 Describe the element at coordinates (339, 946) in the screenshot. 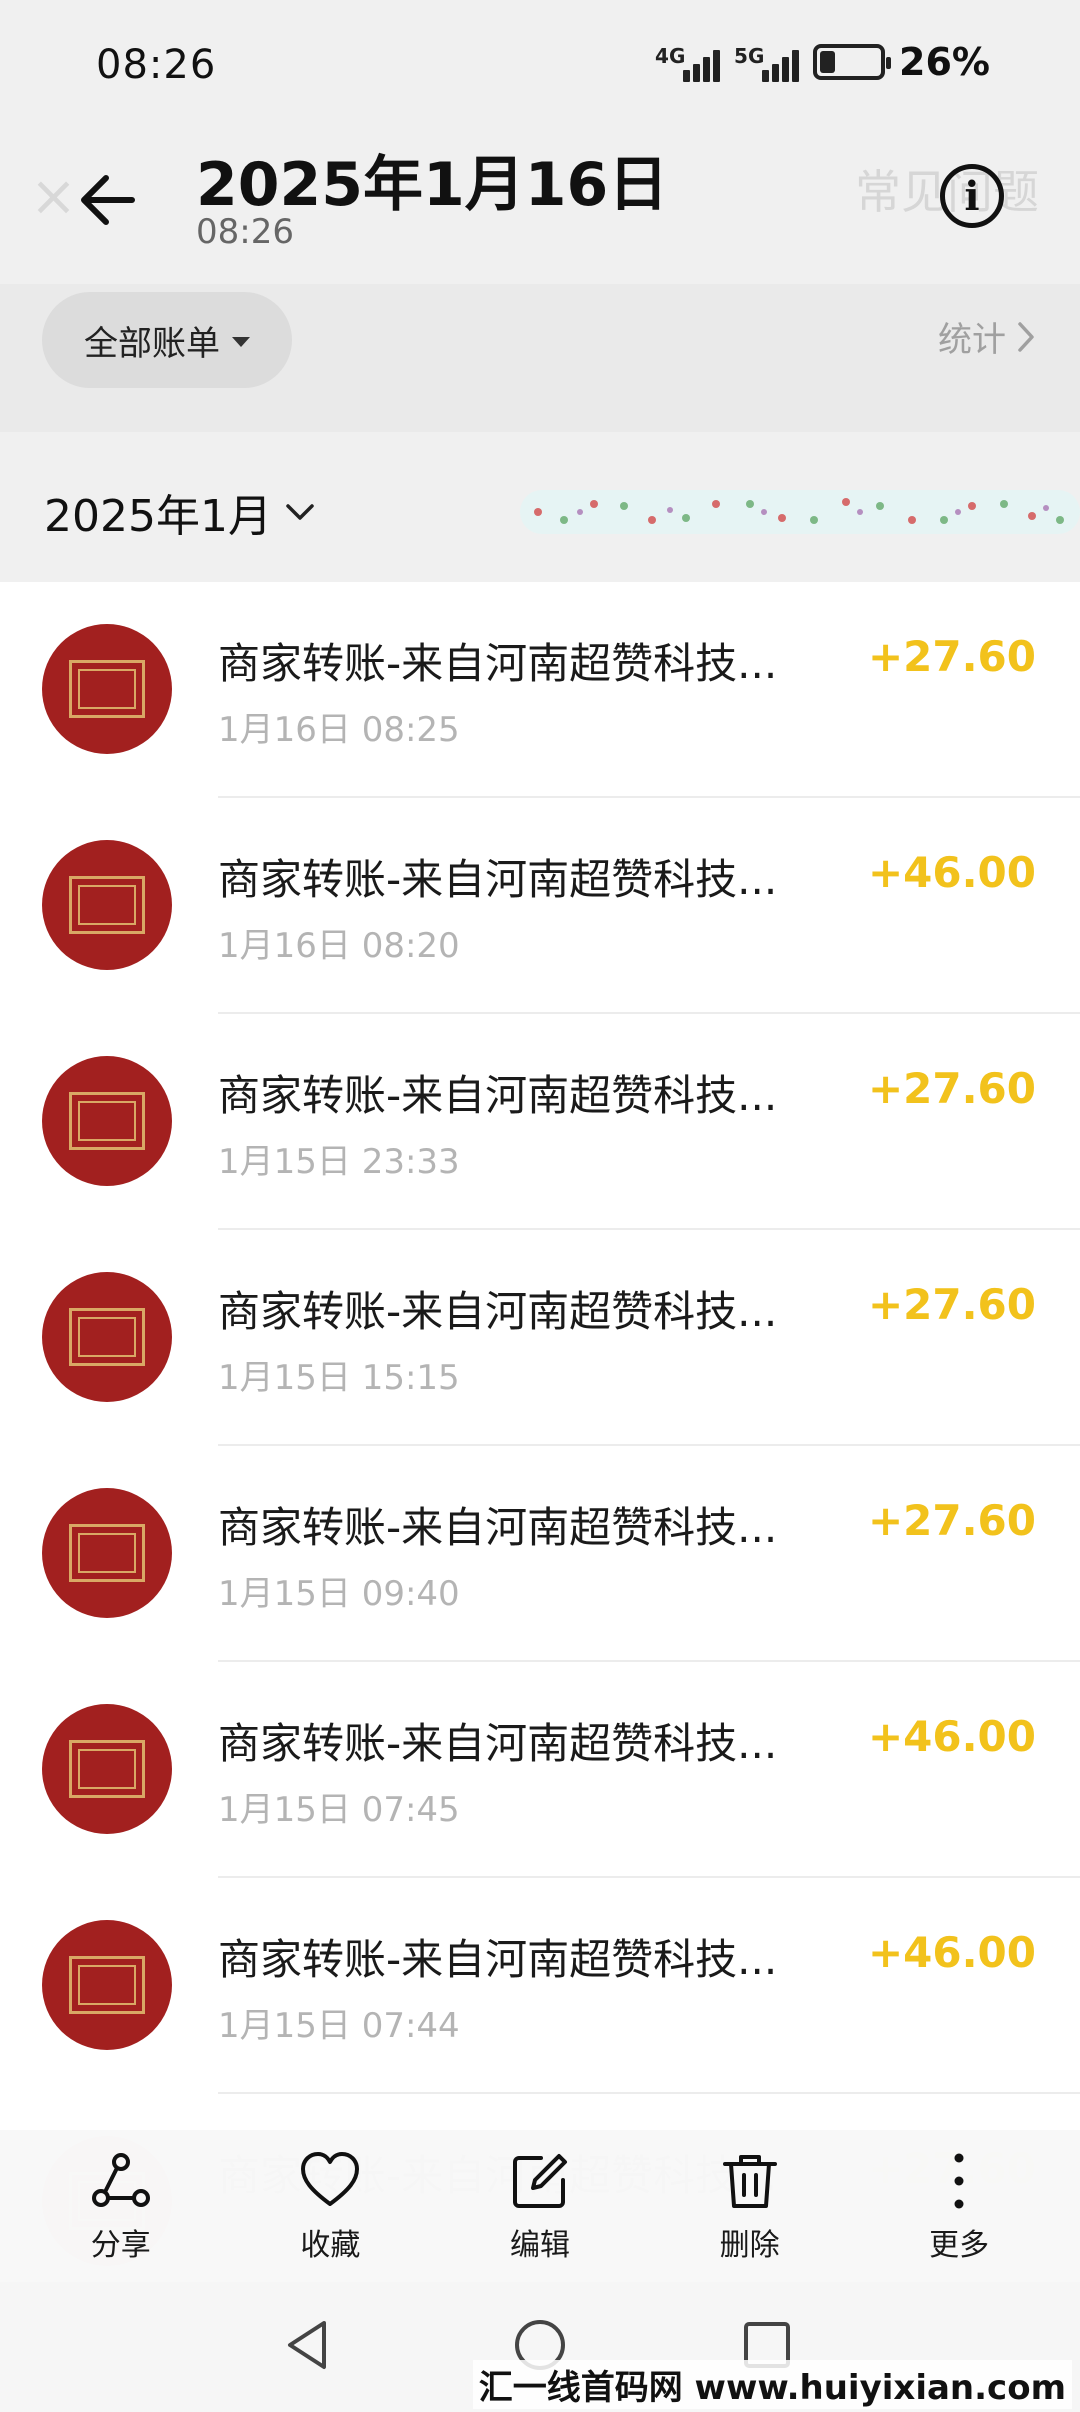

I see `transaction-time: 1月16日 08:20` at that location.